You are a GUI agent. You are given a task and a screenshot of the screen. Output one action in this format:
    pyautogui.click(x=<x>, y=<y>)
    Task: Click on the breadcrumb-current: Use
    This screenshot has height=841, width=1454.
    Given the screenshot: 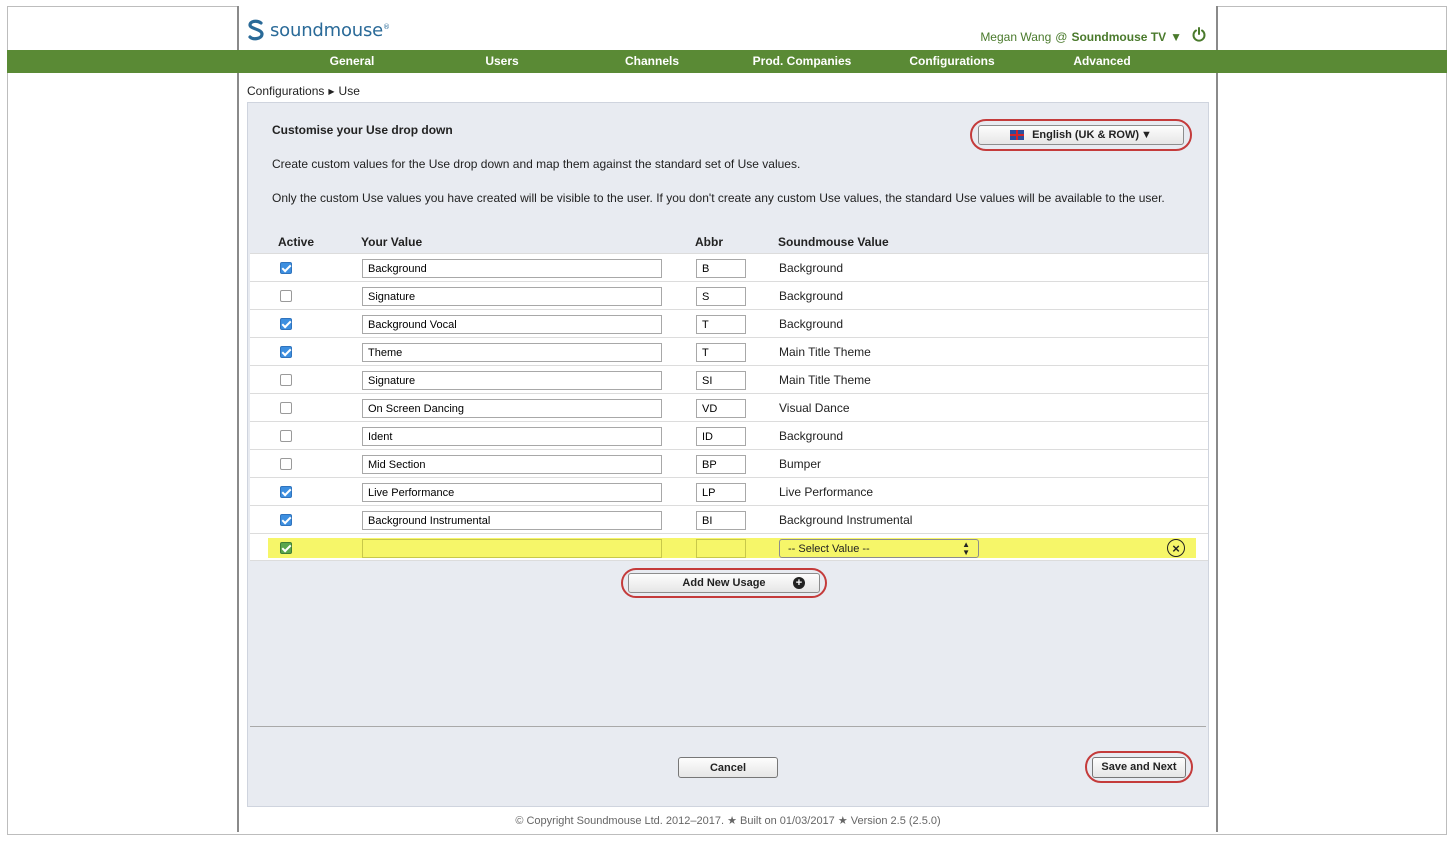 What is the action you would take?
    pyautogui.click(x=349, y=91)
    